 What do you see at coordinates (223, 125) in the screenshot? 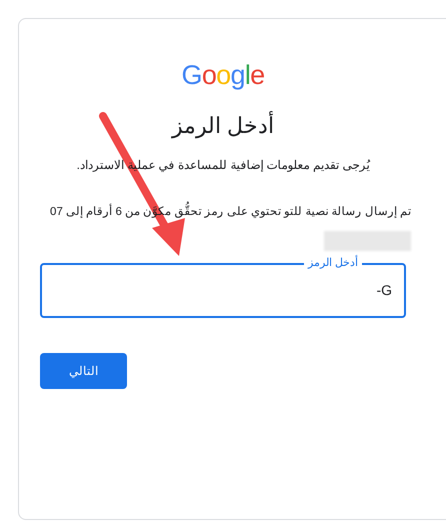
I see `page-title: أدخل الرمز` at bounding box center [223, 125].